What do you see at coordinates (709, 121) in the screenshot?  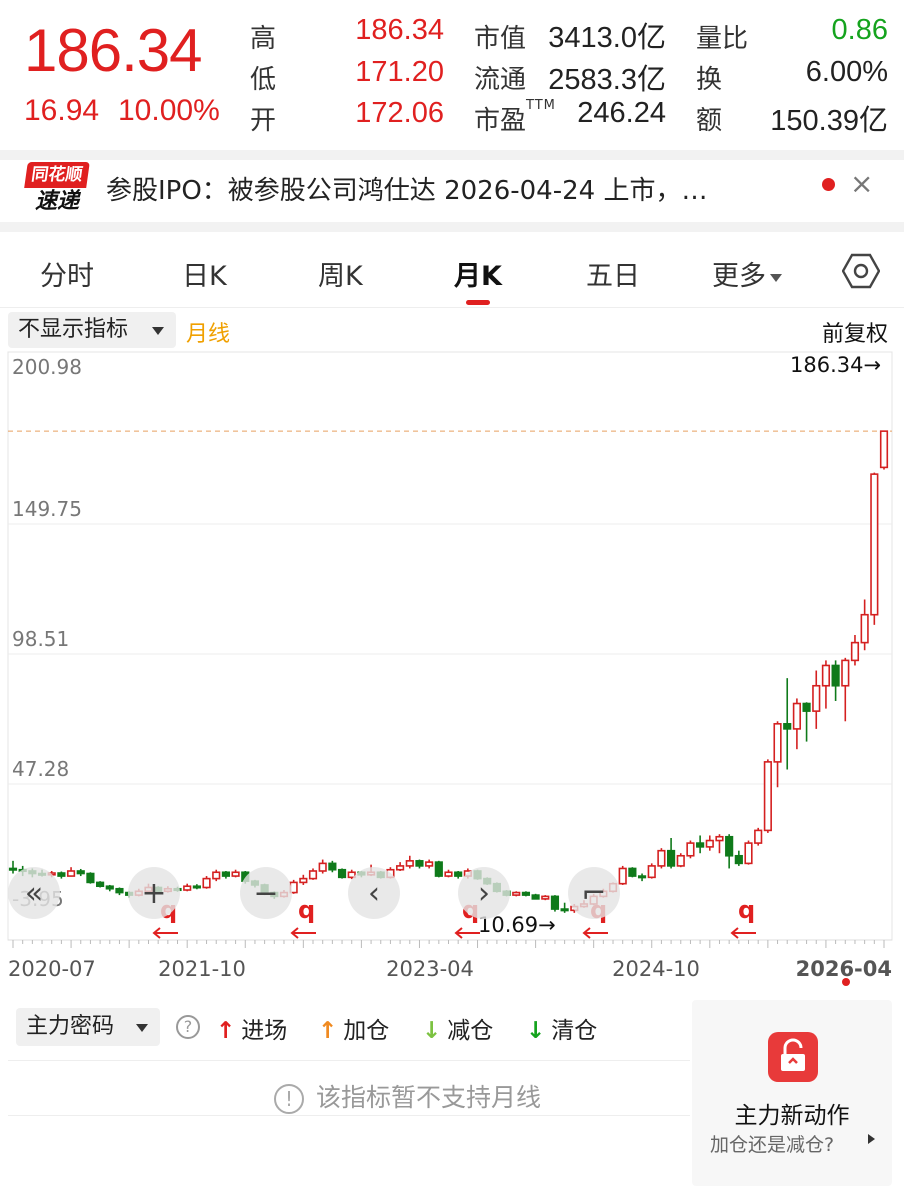 I see `amount-label: 额` at bounding box center [709, 121].